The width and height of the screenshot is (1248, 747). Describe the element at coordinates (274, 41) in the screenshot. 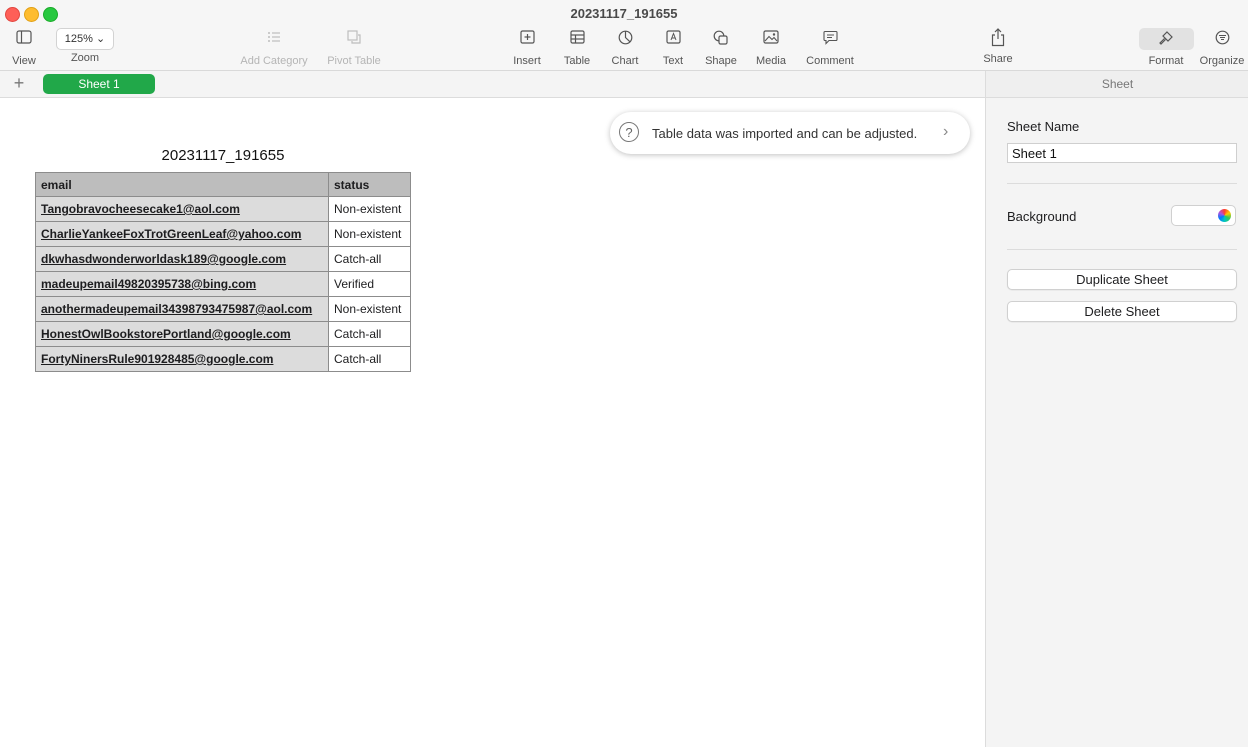

I see `list-icon` at that location.